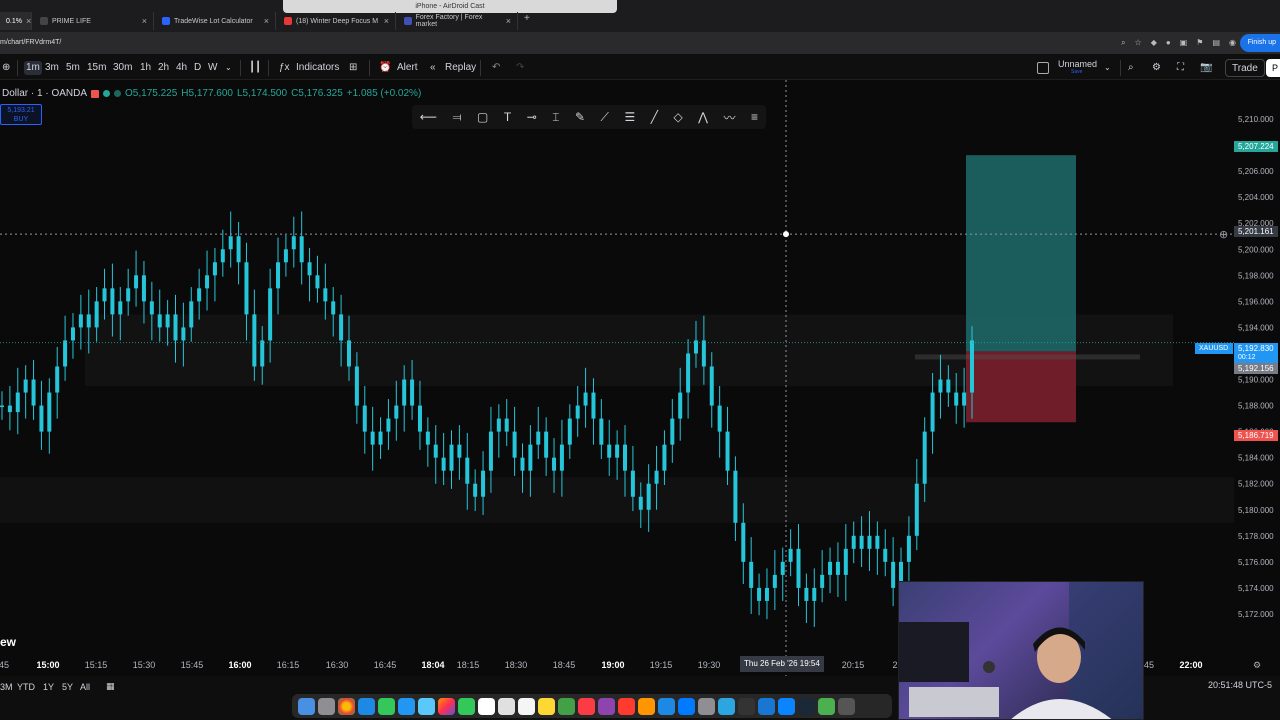 The image size is (1280, 720). Describe the element at coordinates (353, 68) in the screenshot. I see `layouts-grid-icon: ⊞` at that location.